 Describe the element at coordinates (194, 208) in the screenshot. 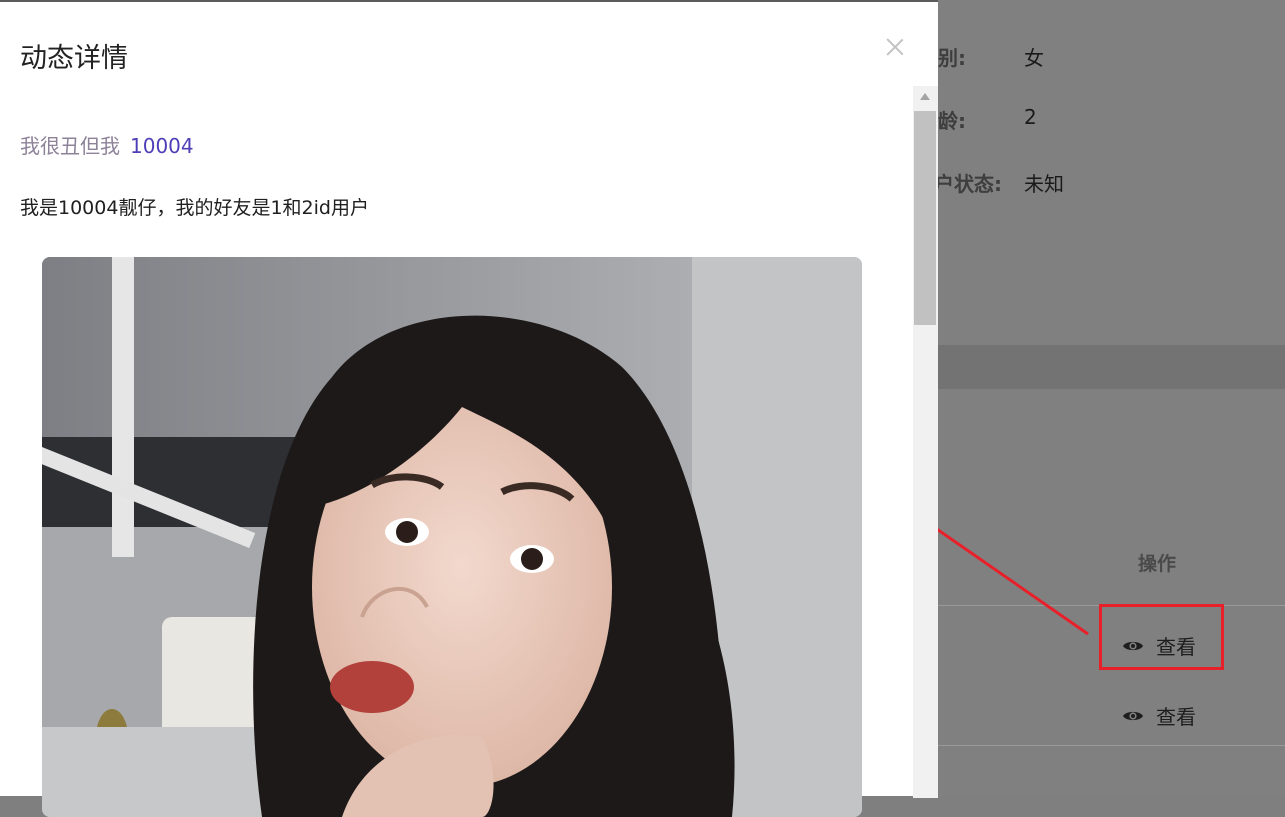

I see `post-content: 我是10004靓仔，我的好友是1和2id用户` at that location.